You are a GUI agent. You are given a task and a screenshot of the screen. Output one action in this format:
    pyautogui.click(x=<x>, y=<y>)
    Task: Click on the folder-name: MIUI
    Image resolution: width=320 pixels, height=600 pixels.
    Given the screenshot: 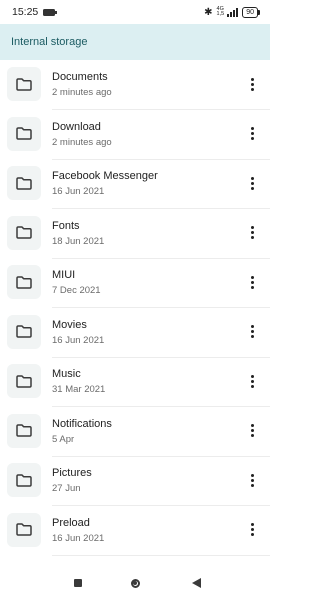 What is the action you would take?
    pyautogui.click(x=64, y=275)
    